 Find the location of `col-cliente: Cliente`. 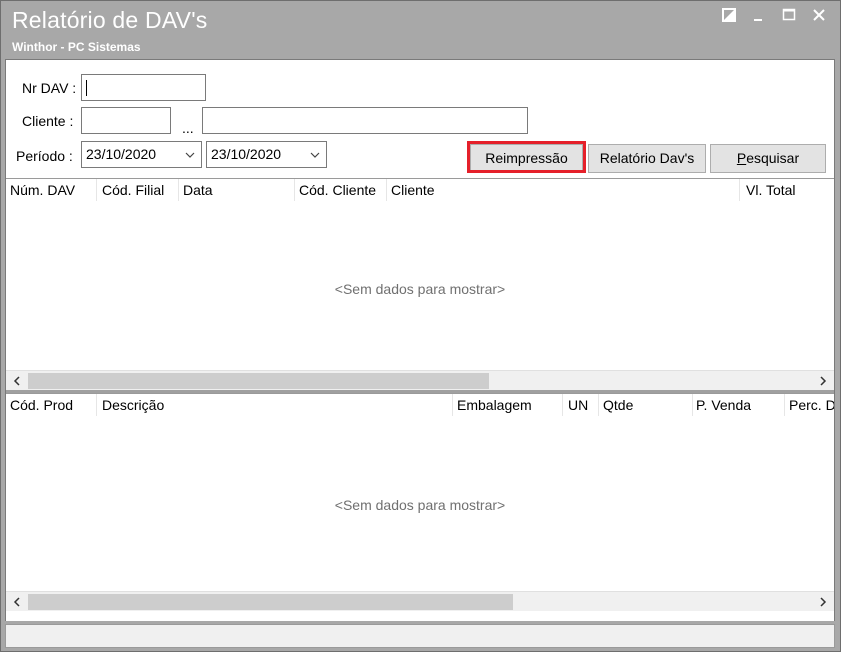

col-cliente: Cliente is located at coordinates (413, 190).